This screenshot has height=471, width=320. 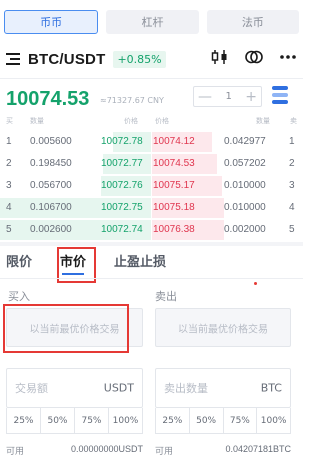 What do you see at coordinates (132, 100) in the screenshot?
I see `cny-price: ≈71327.67 CNY` at bounding box center [132, 100].